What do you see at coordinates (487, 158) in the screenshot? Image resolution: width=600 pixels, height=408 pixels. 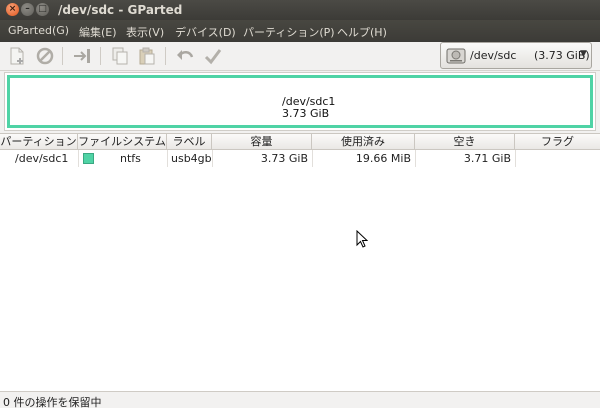 I see `cell-unused: 3.71 GiB` at bounding box center [487, 158].